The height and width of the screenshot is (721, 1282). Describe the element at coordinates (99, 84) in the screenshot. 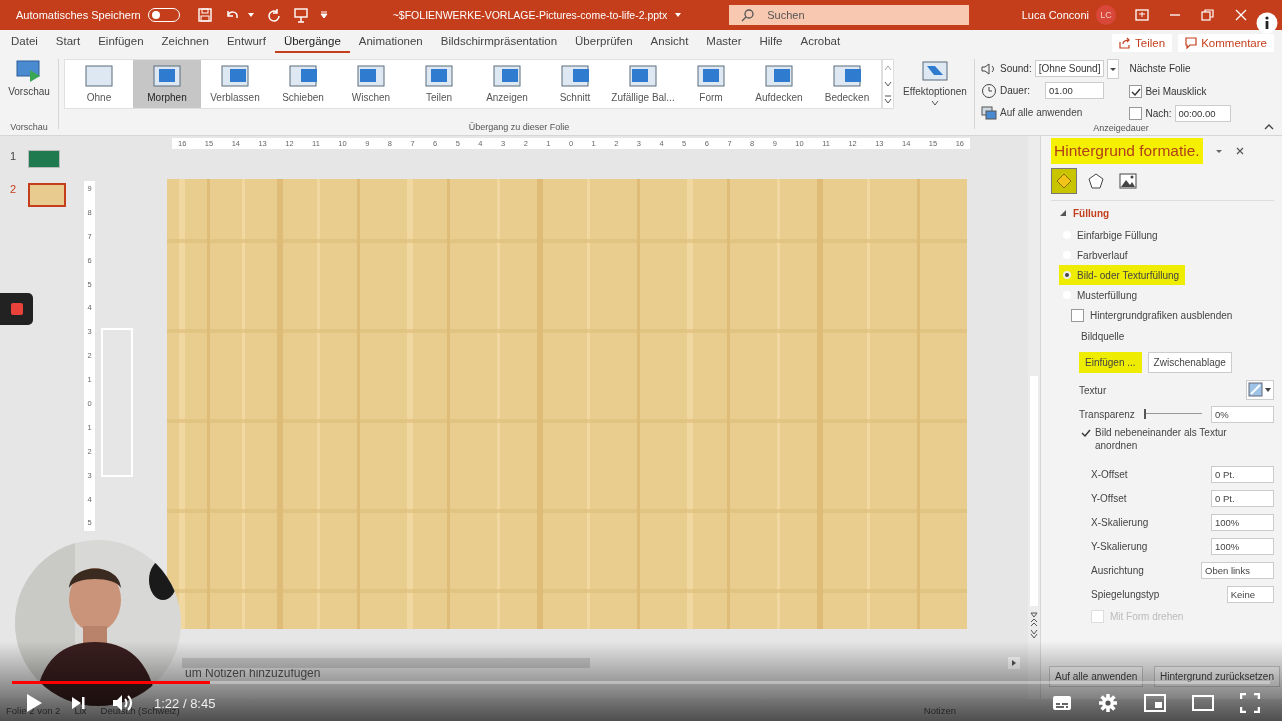

I see `transition-button: Ohne` at that location.